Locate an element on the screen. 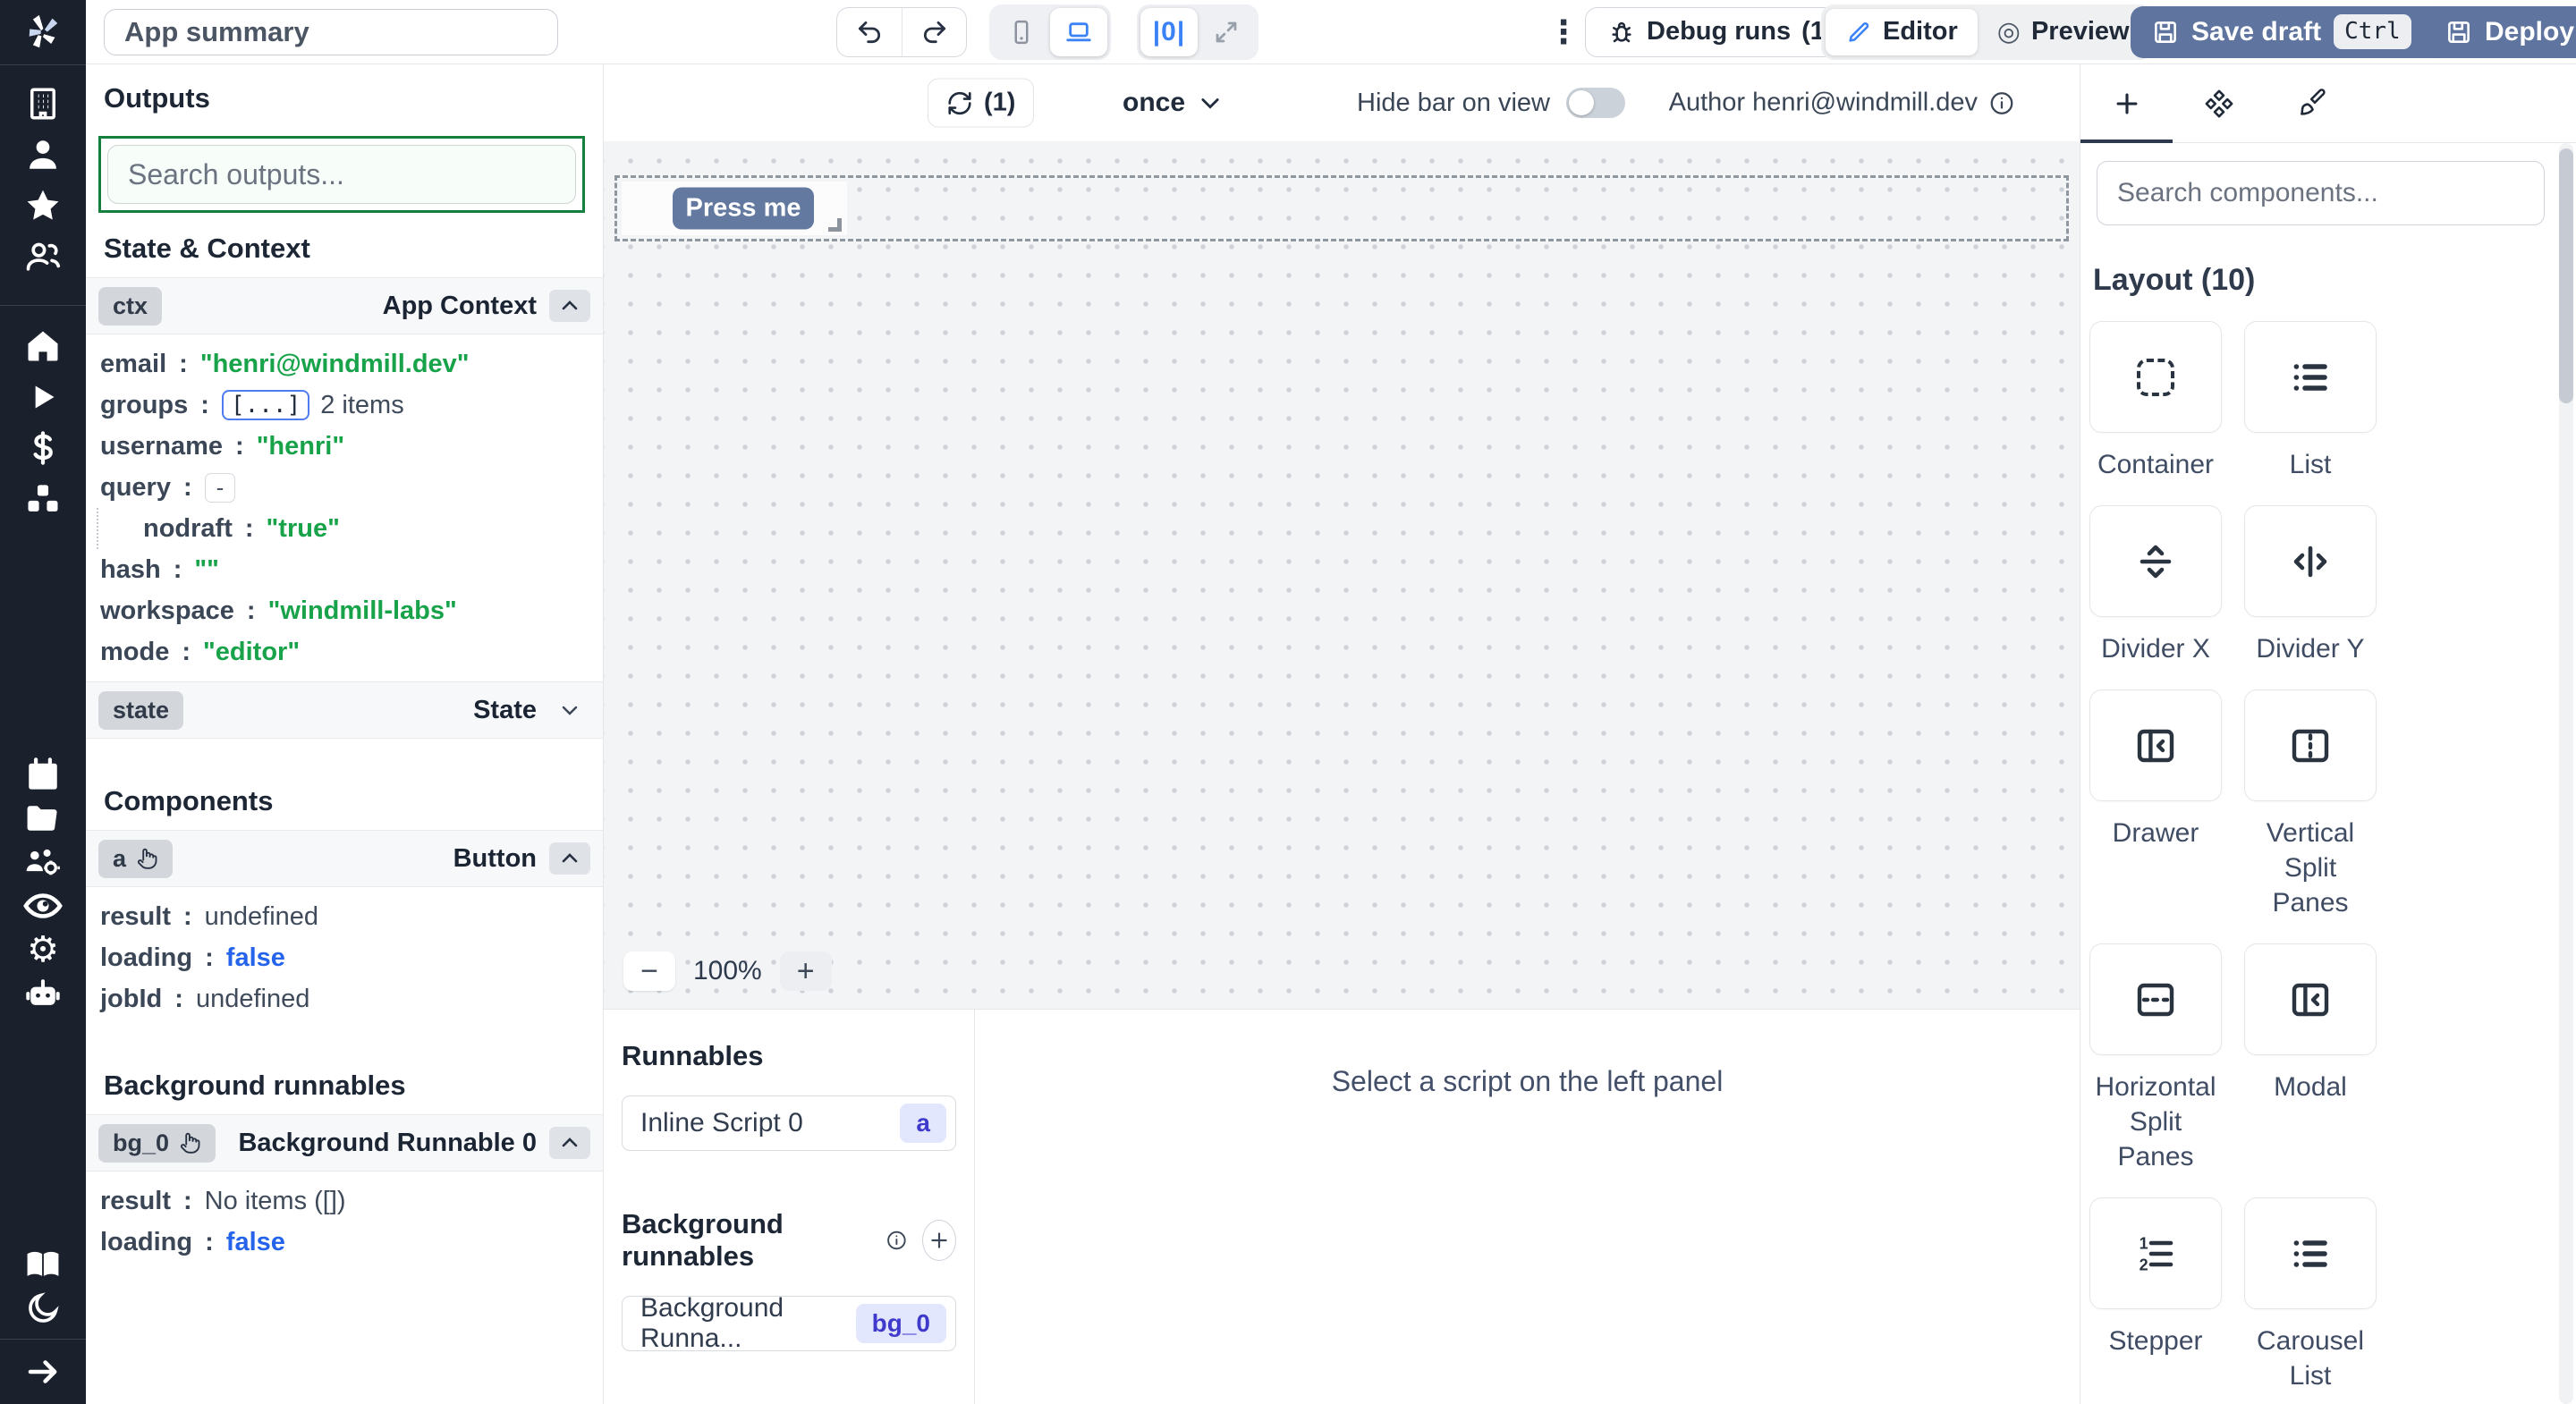 The width and height of the screenshot is (2576, 1404). tab-editor: Editor is located at coordinates (1902, 32).